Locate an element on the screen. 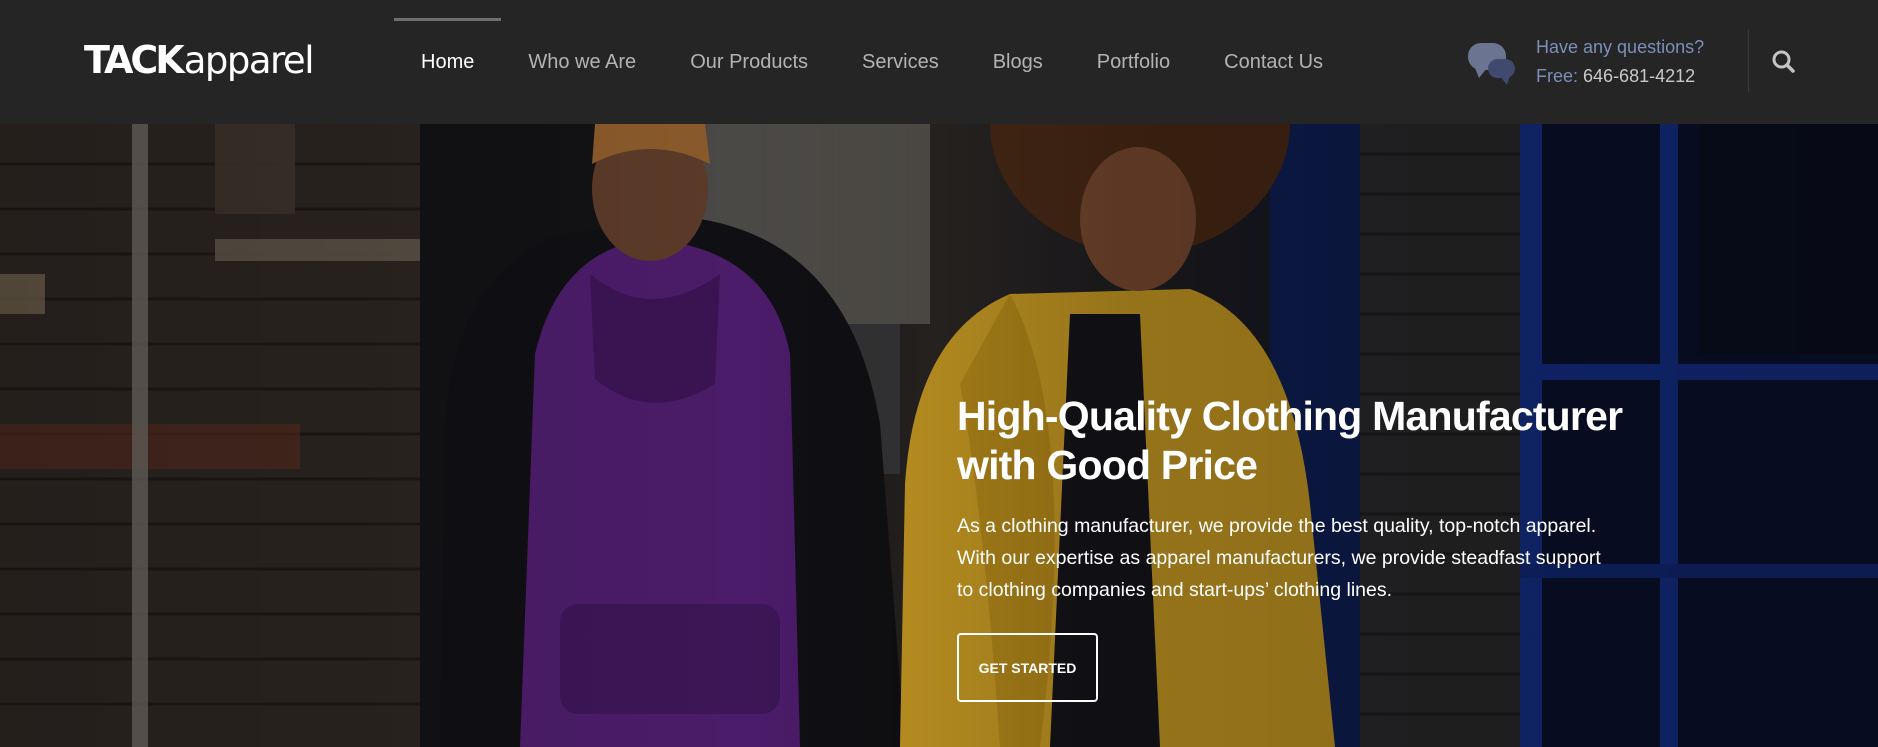 The image size is (1878, 747). get-started-button: GET STARTED is located at coordinates (1027, 667).